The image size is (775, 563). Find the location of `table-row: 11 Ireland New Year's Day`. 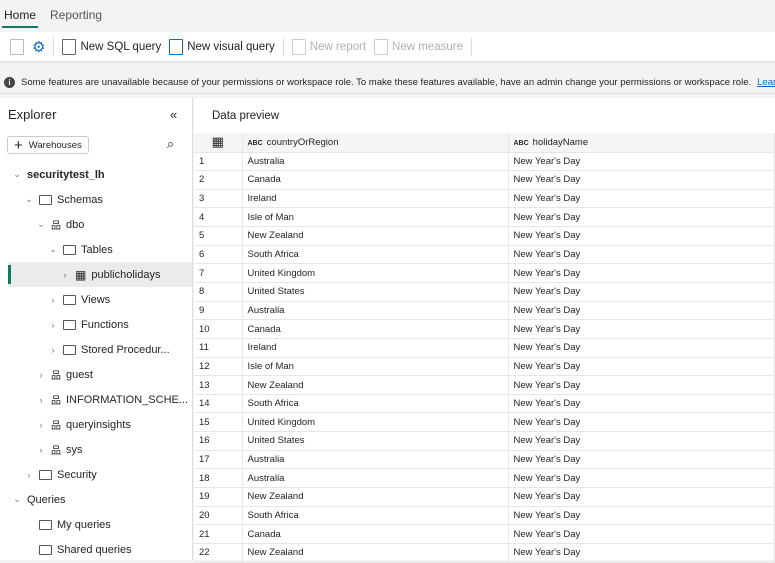

table-row: 11 Ireland New Year's Day is located at coordinates (484, 348).